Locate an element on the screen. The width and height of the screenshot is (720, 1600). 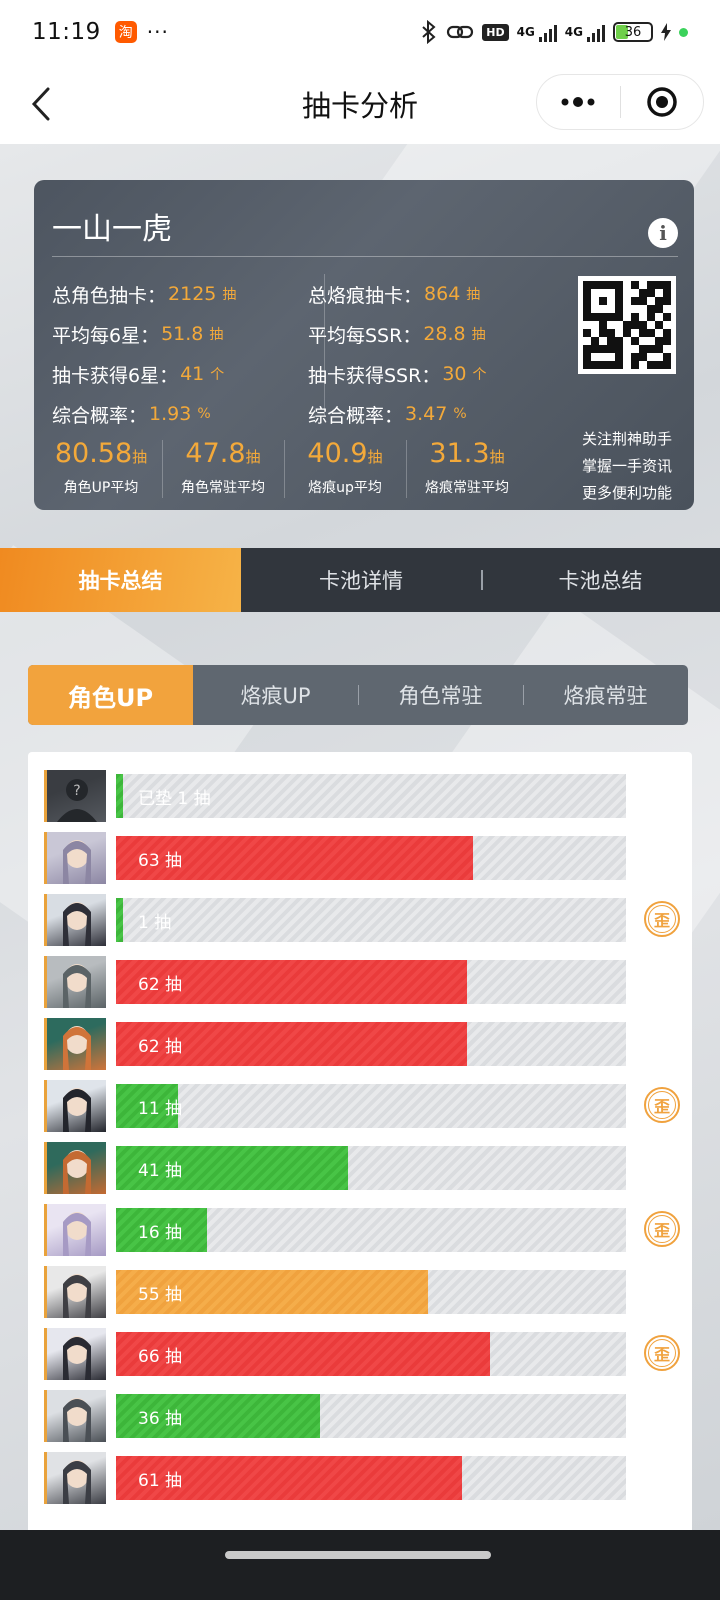
pull-row: 16 抽 歪 is located at coordinates (364, 1230).